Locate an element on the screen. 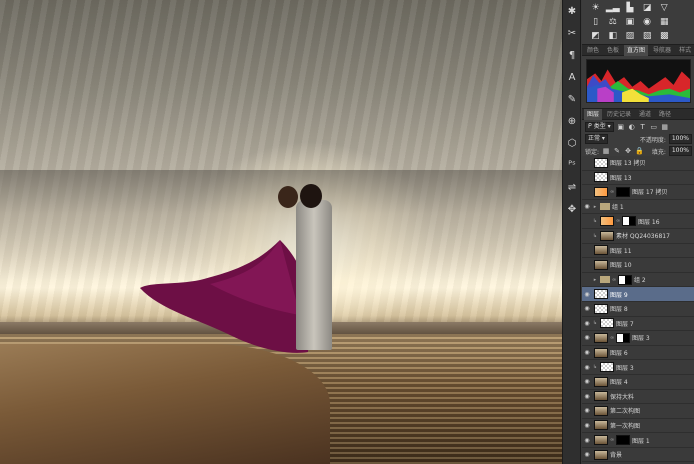 This screenshot has width=694, height=464. layer-row: ◉ 图层 4 is located at coordinates (638, 382).